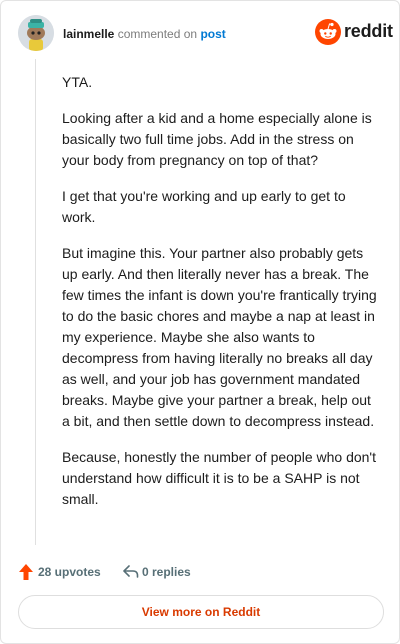  Describe the element at coordinates (131, 571) in the screenshot. I see `reply-arrow-icon` at that location.